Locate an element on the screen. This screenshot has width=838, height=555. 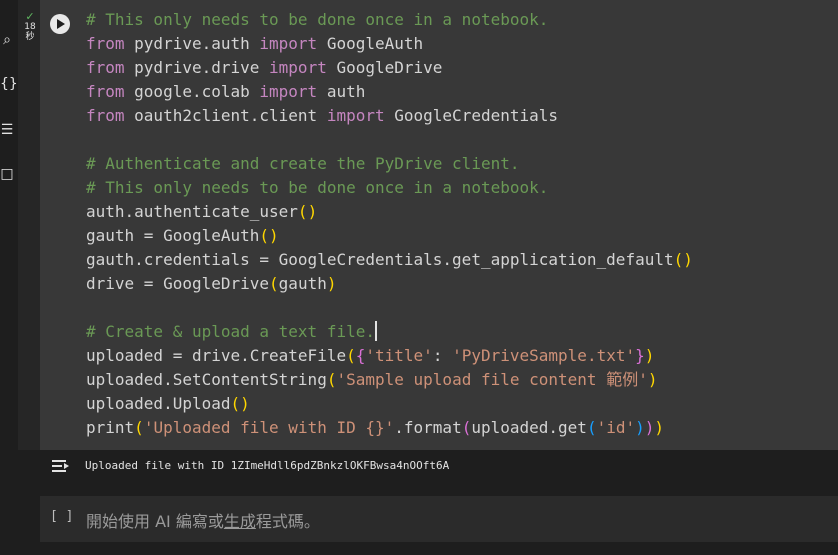
empty-code-cell: [ ] 開始使用 AI 編寫或生成程式碼。 is located at coordinates (439, 519).